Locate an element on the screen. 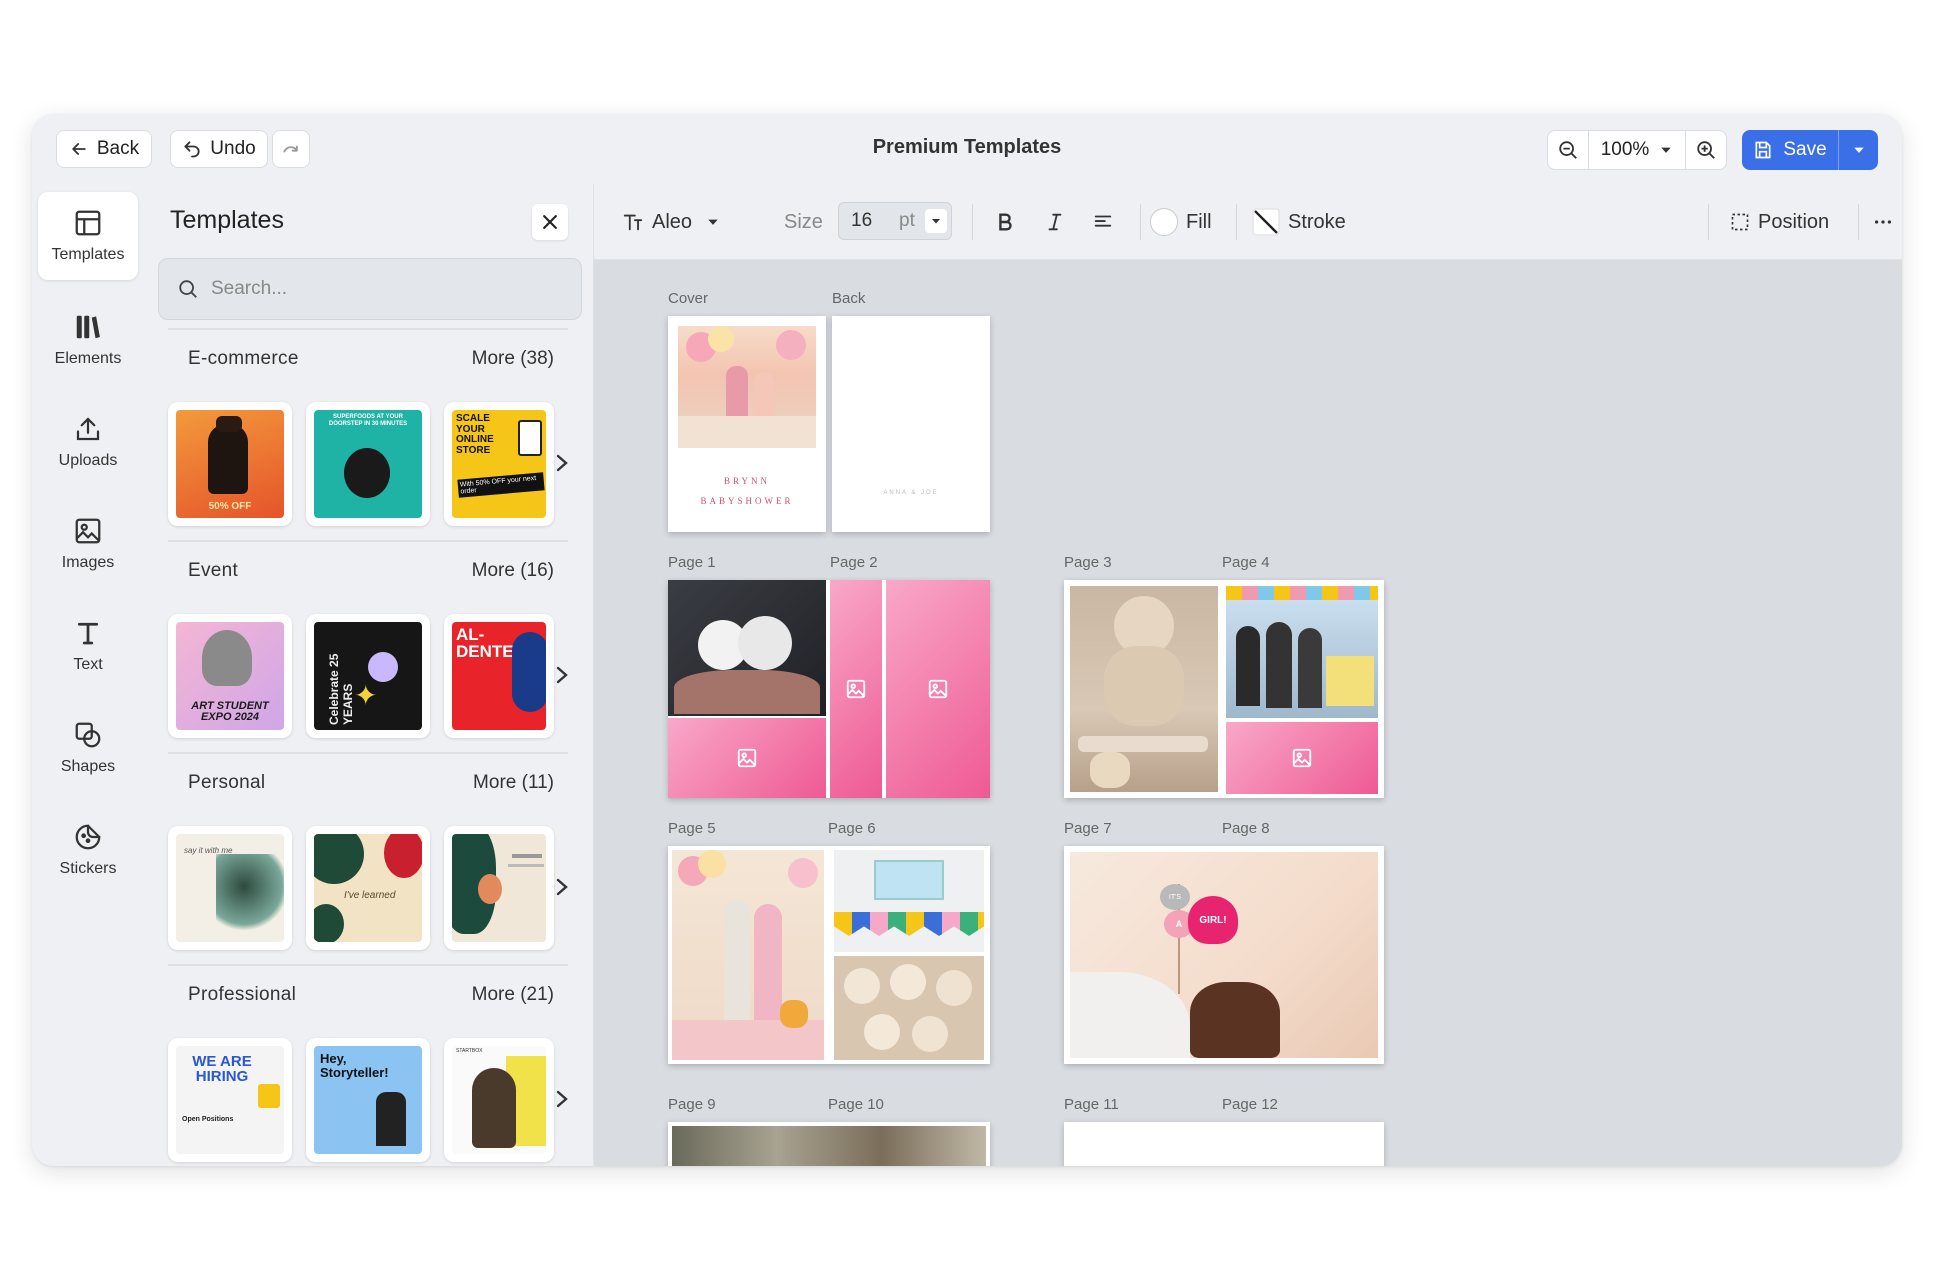 The height and width of the screenshot is (1280, 1934). templates-icon is located at coordinates (88, 223).